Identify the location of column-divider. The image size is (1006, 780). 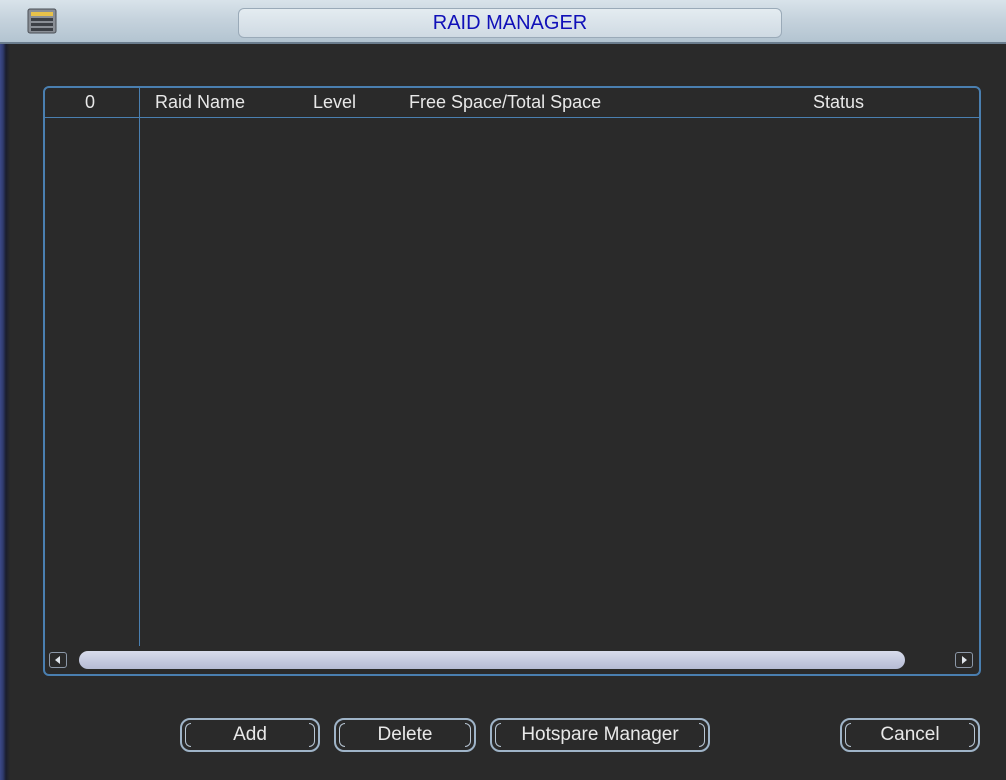
(139, 367).